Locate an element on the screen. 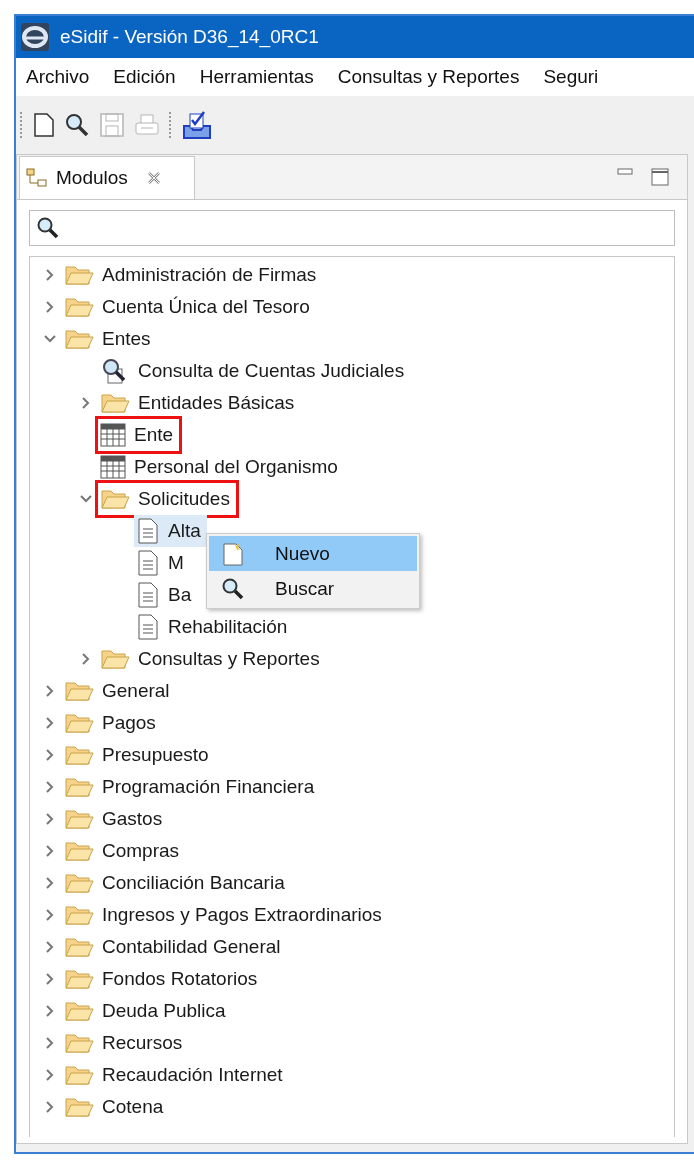  tree-item: Fondos Rotatorios is located at coordinates (163, 979).